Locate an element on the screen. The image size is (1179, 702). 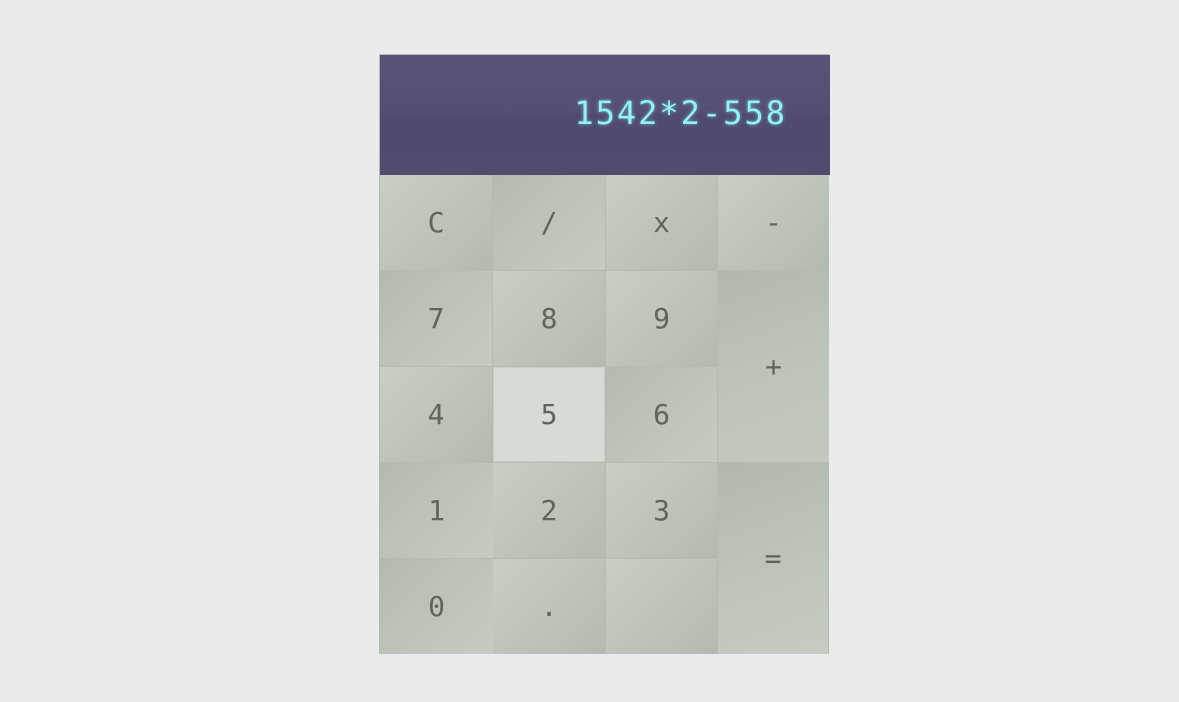
digit-0-button: 0 is located at coordinates (436, 606).